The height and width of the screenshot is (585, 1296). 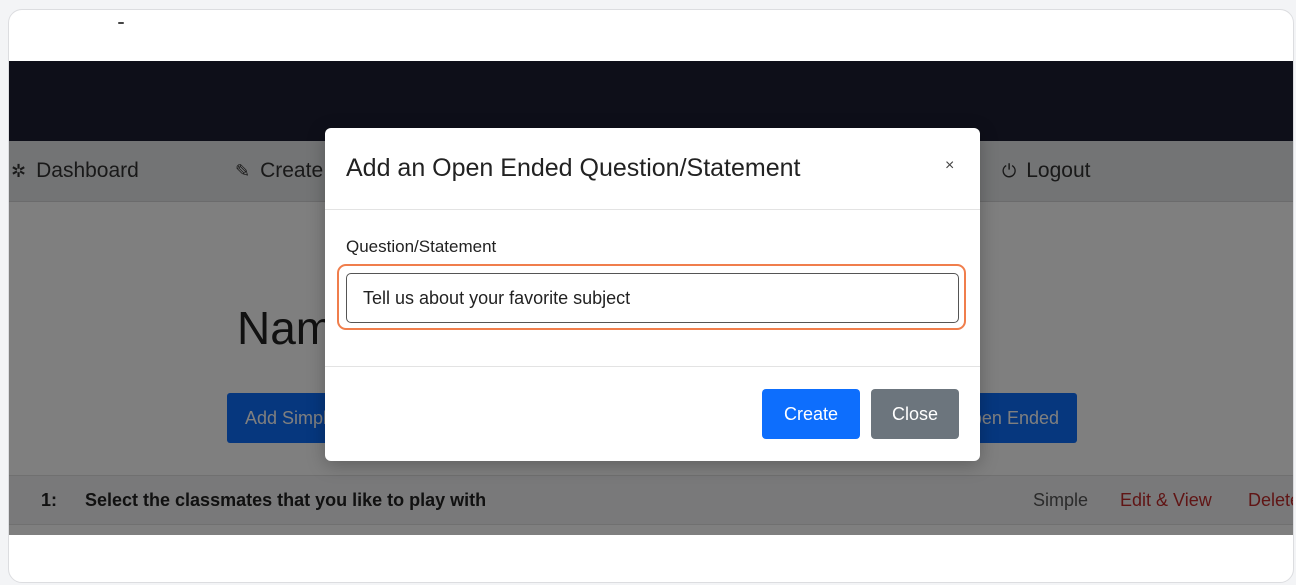 I want to click on question-input, so click(x=652, y=298).